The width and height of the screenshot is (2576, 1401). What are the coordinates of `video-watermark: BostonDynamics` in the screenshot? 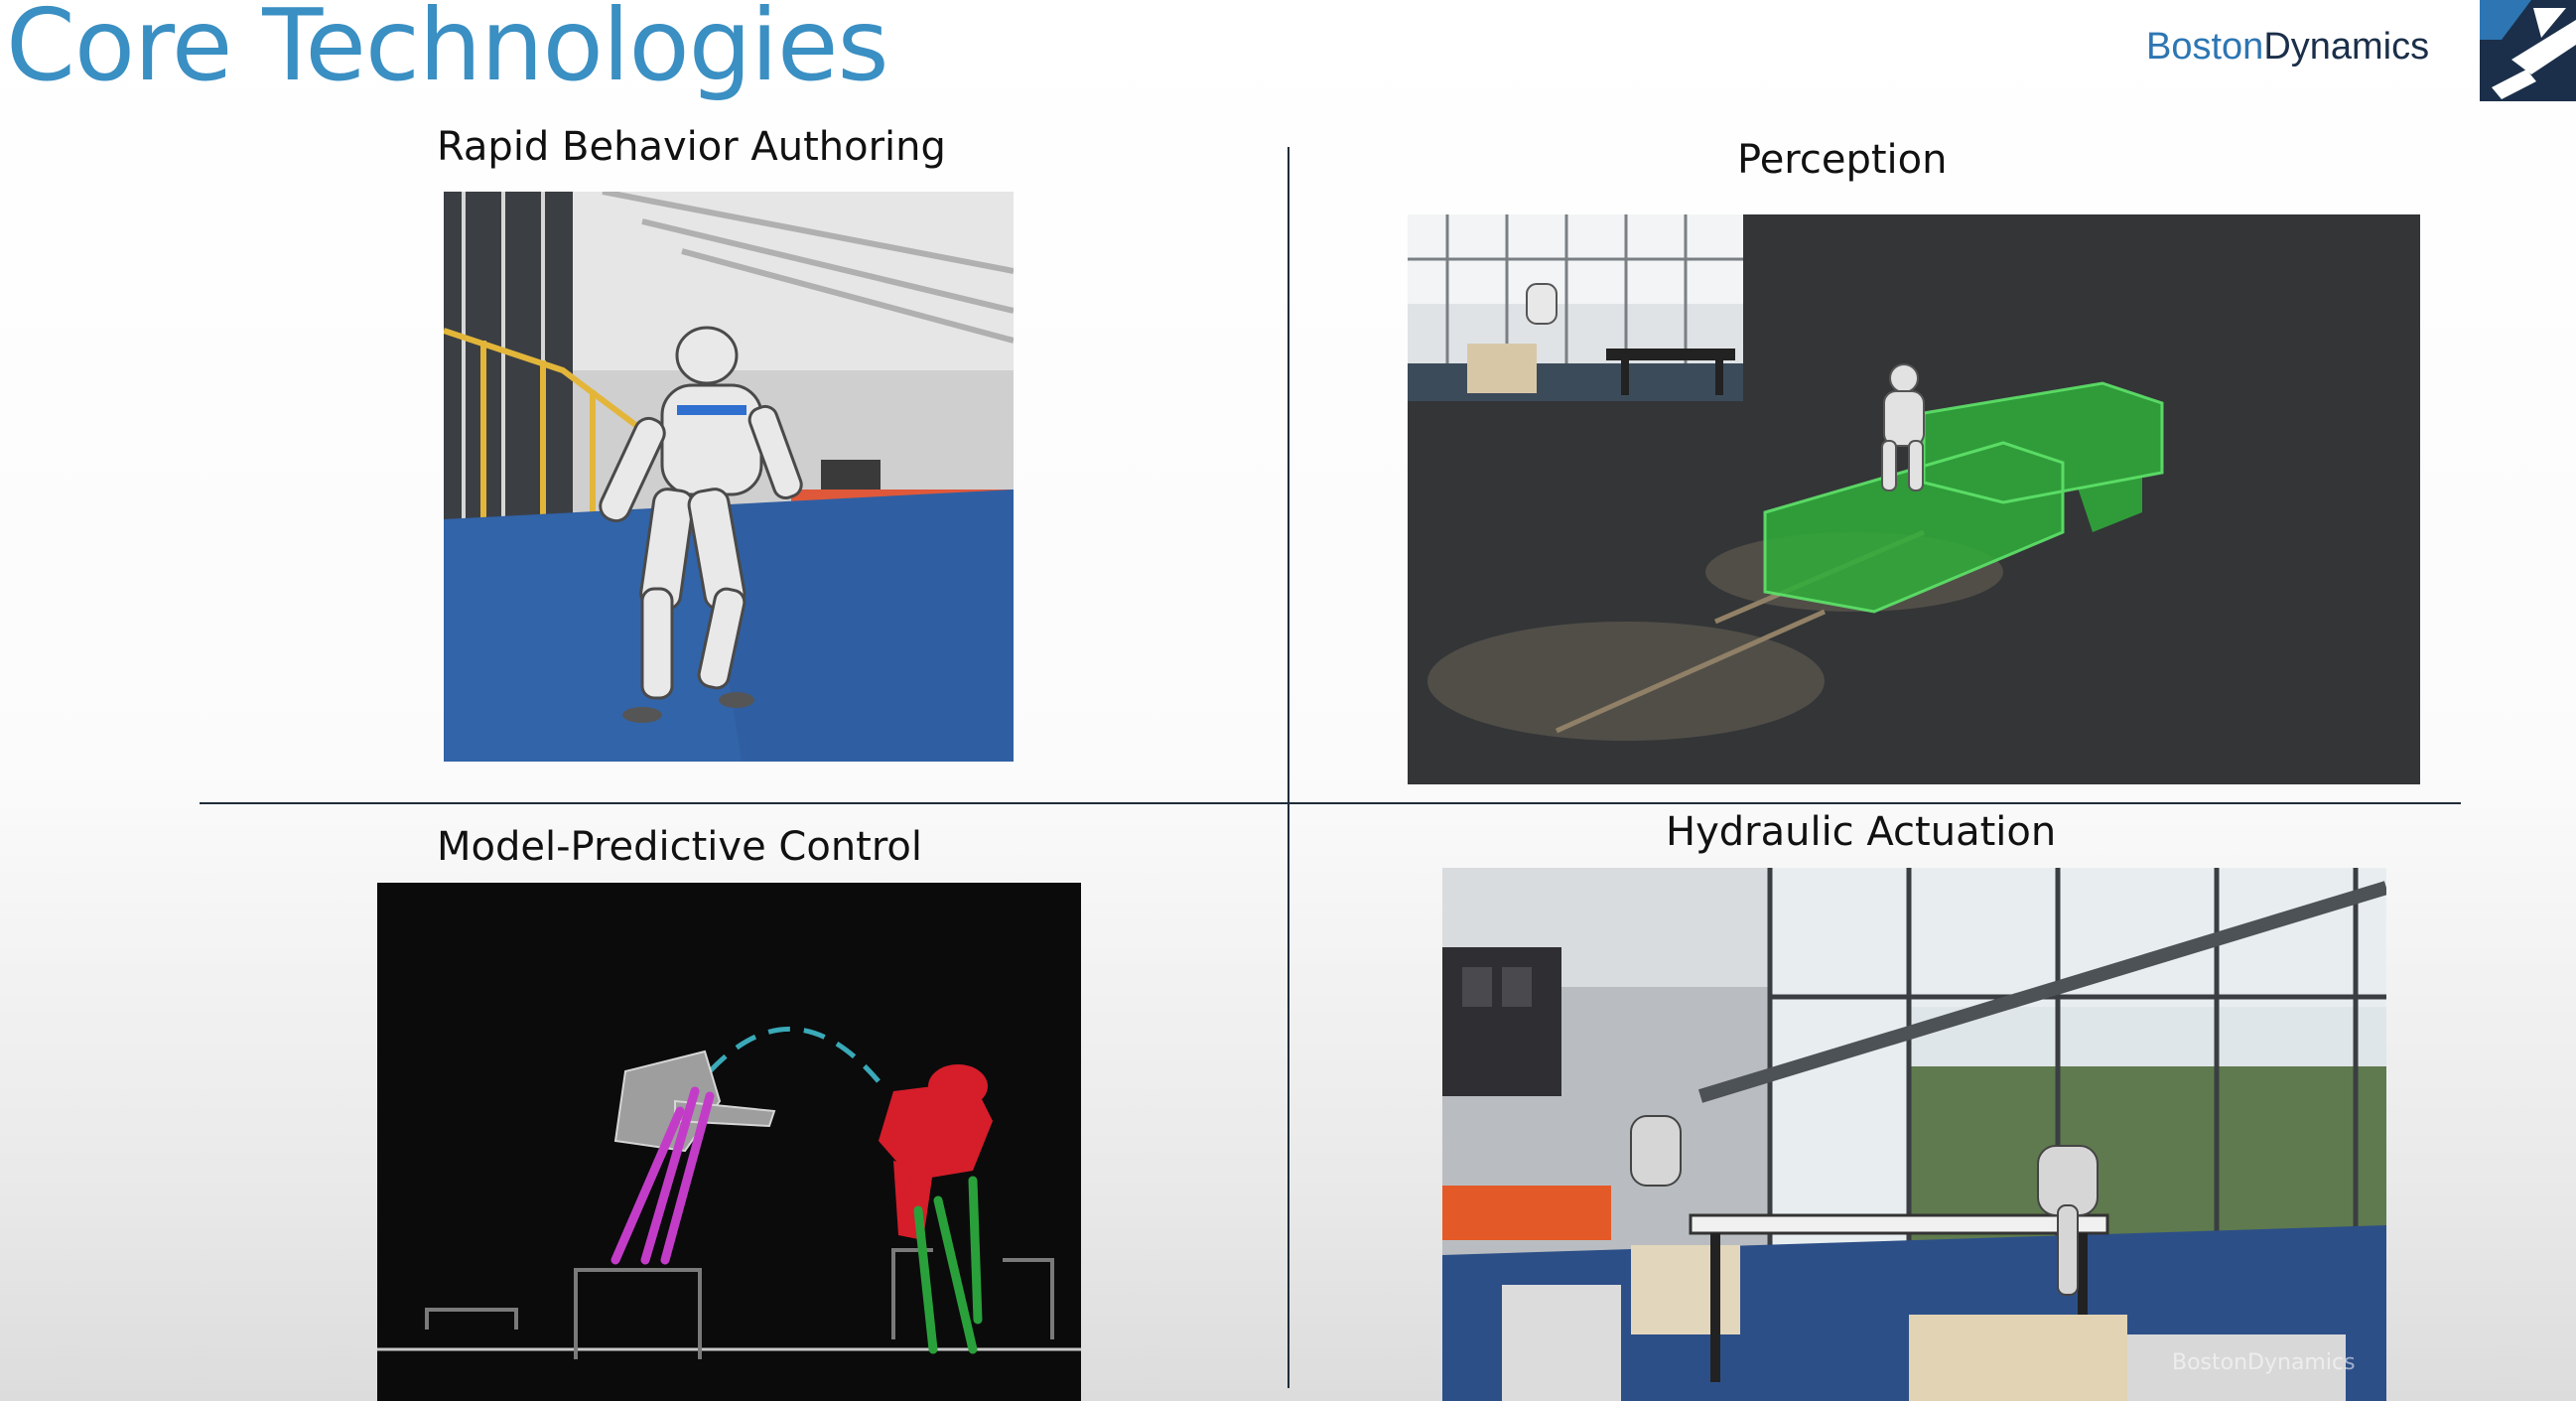 It's located at (2264, 1362).